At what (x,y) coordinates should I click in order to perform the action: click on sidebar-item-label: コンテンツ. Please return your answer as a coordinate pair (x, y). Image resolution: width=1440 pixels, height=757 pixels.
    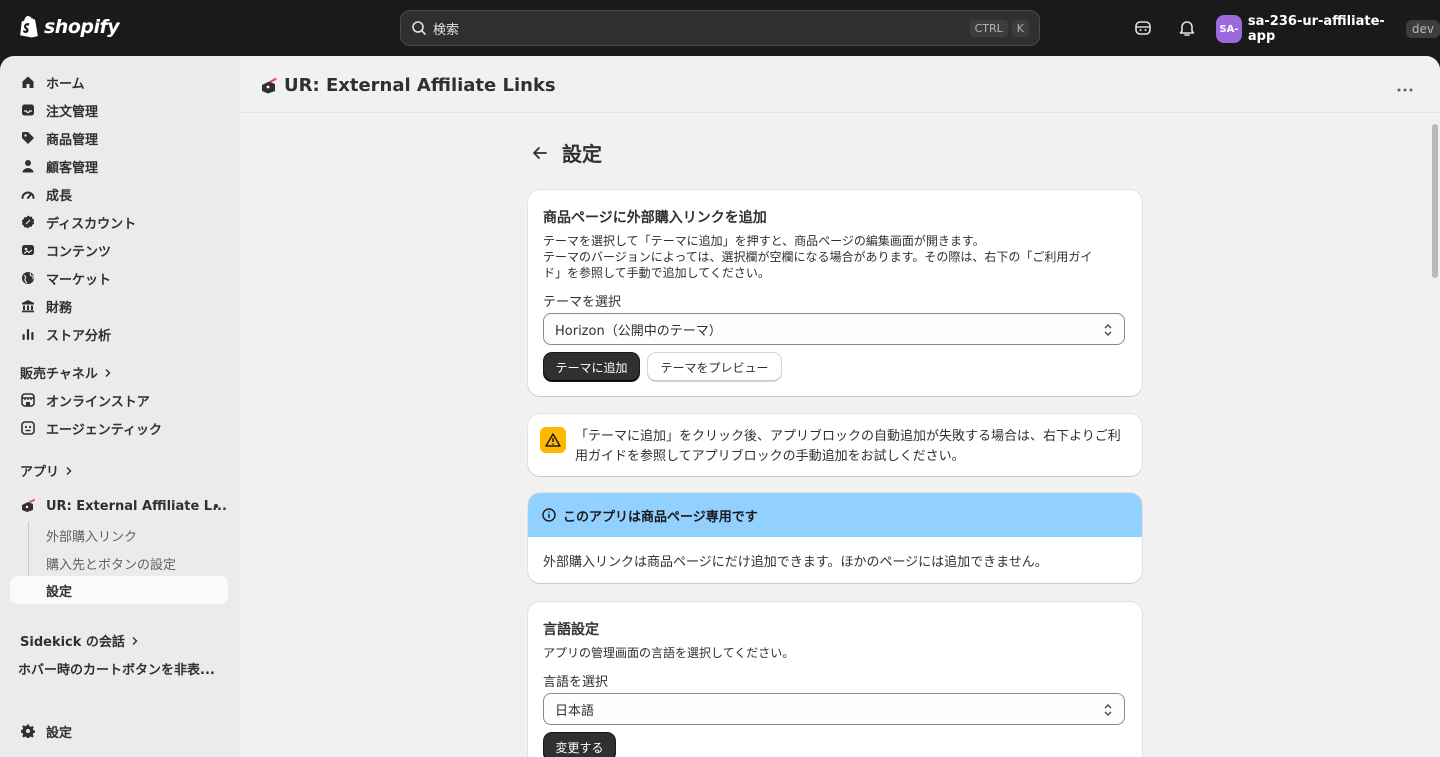
    Looking at the image, I should click on (79, 252).